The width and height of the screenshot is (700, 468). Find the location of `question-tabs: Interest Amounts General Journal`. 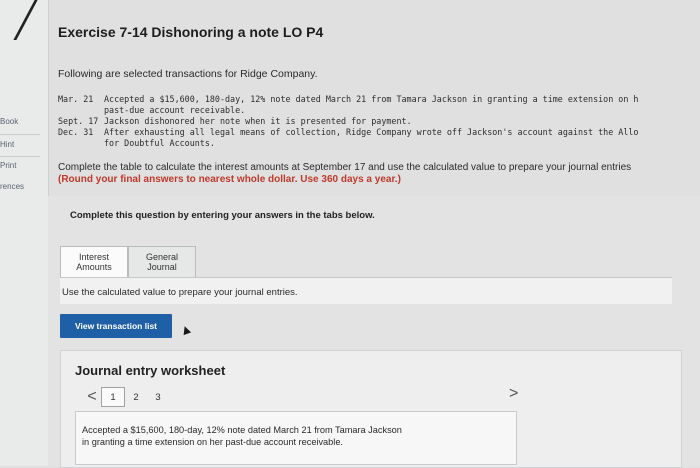

question-tabs: Interest Amounts General Journal is located at coordinates (128, 262).